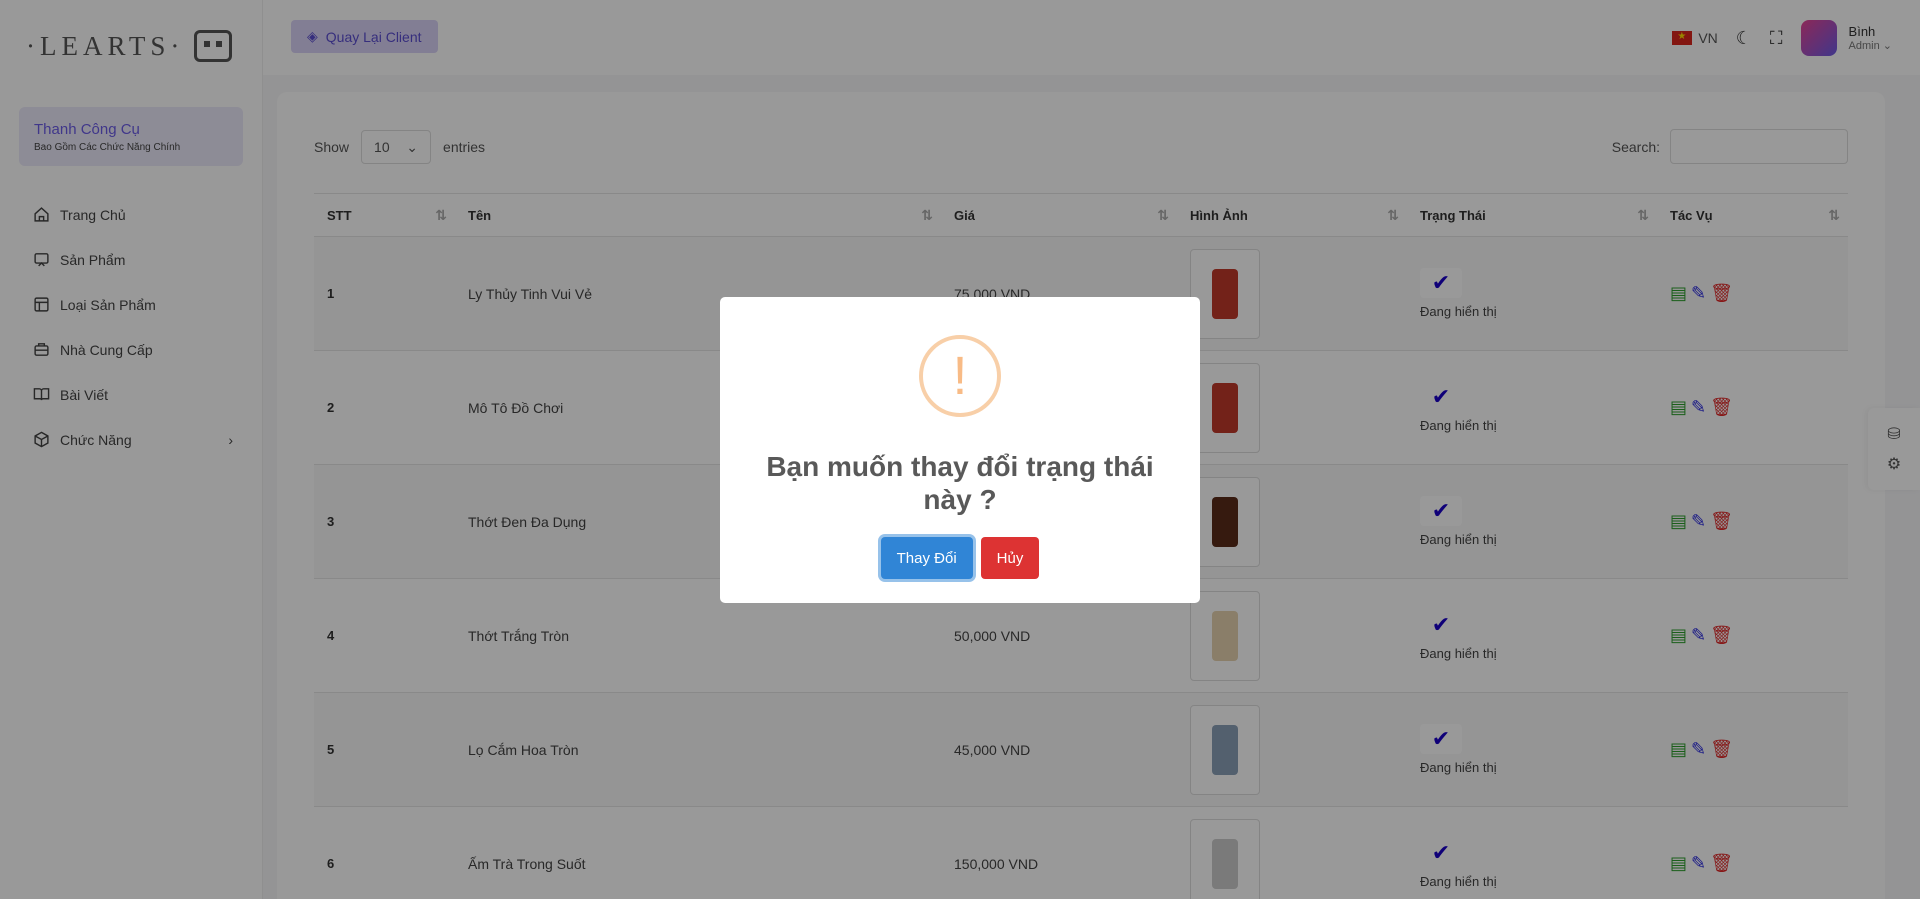  Describe the element at coordinates (960, 376) in the screenshot. I see `warning-icon: !` at that location.